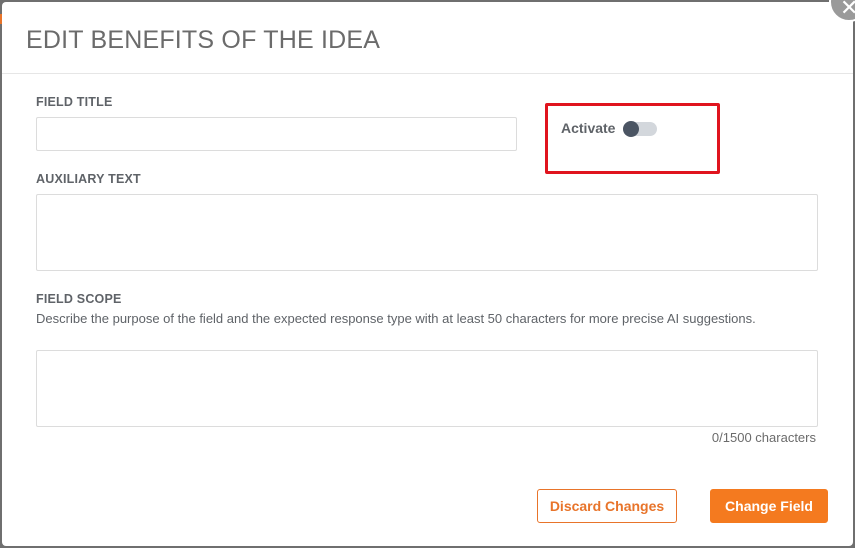 The width and height of the screenshot is (855, 548). I want to click on discard-changes-button: Discard Changes, so click(607, 506).